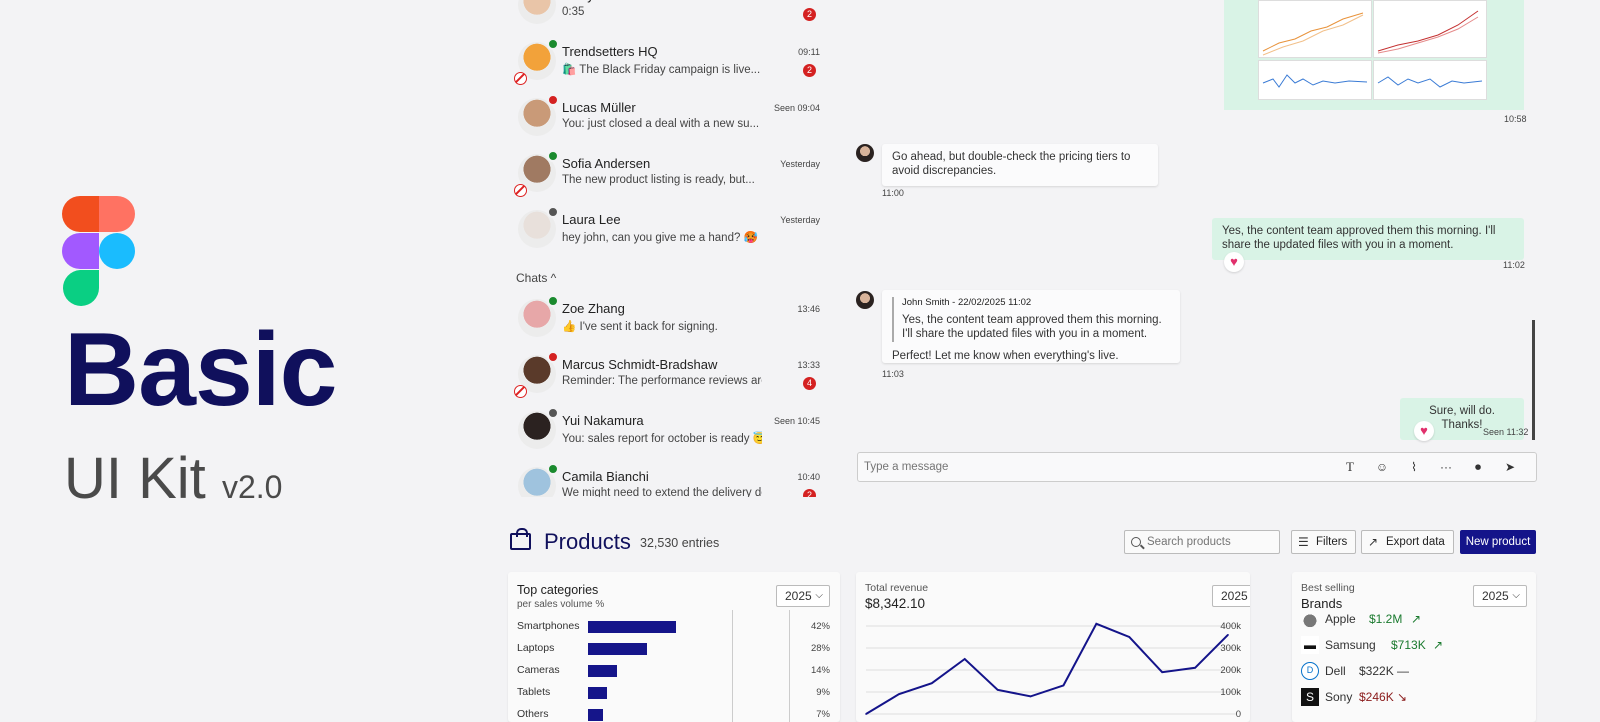  What do you see at coordinates (1414, 467) in the screenshot?
I see `attach-icon: ⌇` at bounding box center [1414, 467].